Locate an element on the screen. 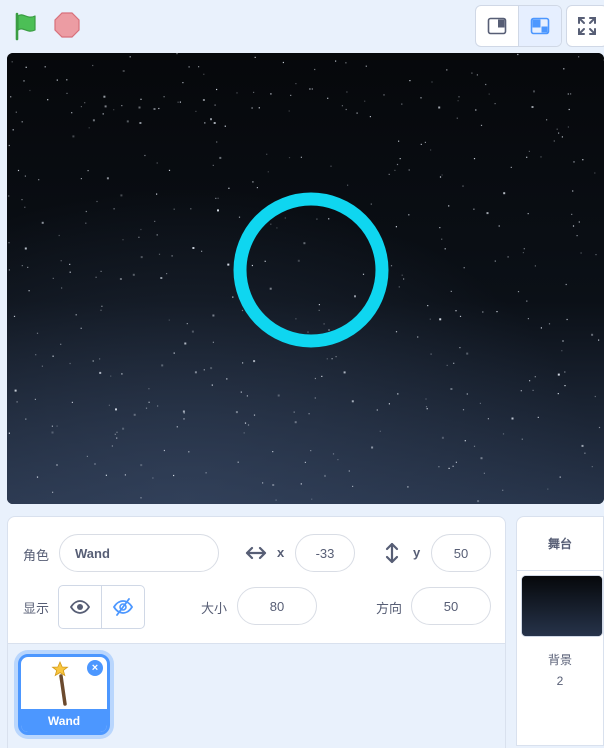 The width and height of the screenshot is (604, 748). eye-icon is located at coordinates (80, 607).